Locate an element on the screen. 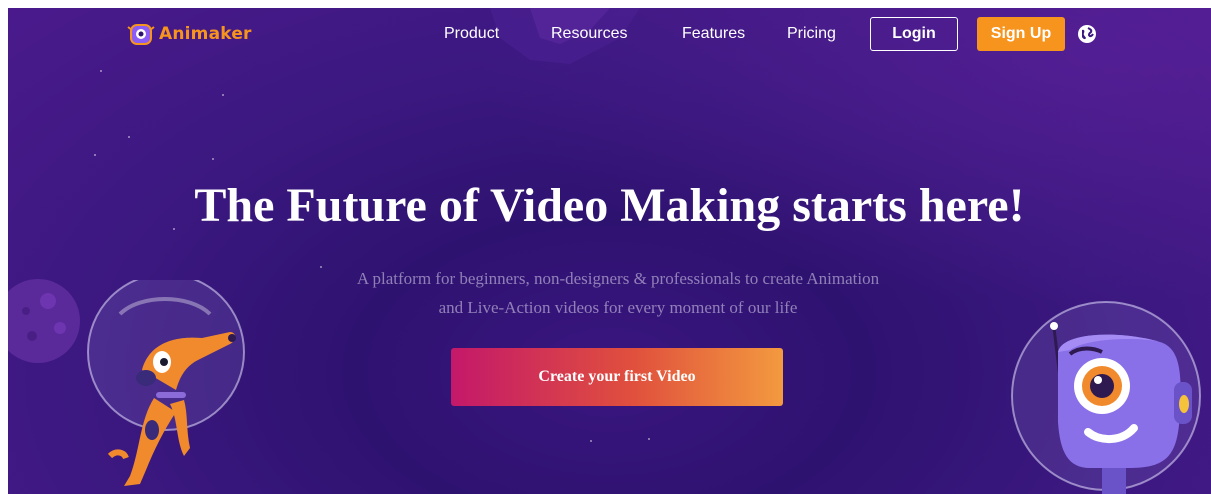 Image resolution: width=1211 pixels, height=494 pixels. robot-astronaut-illustration is located at coordinates (1106, 397).